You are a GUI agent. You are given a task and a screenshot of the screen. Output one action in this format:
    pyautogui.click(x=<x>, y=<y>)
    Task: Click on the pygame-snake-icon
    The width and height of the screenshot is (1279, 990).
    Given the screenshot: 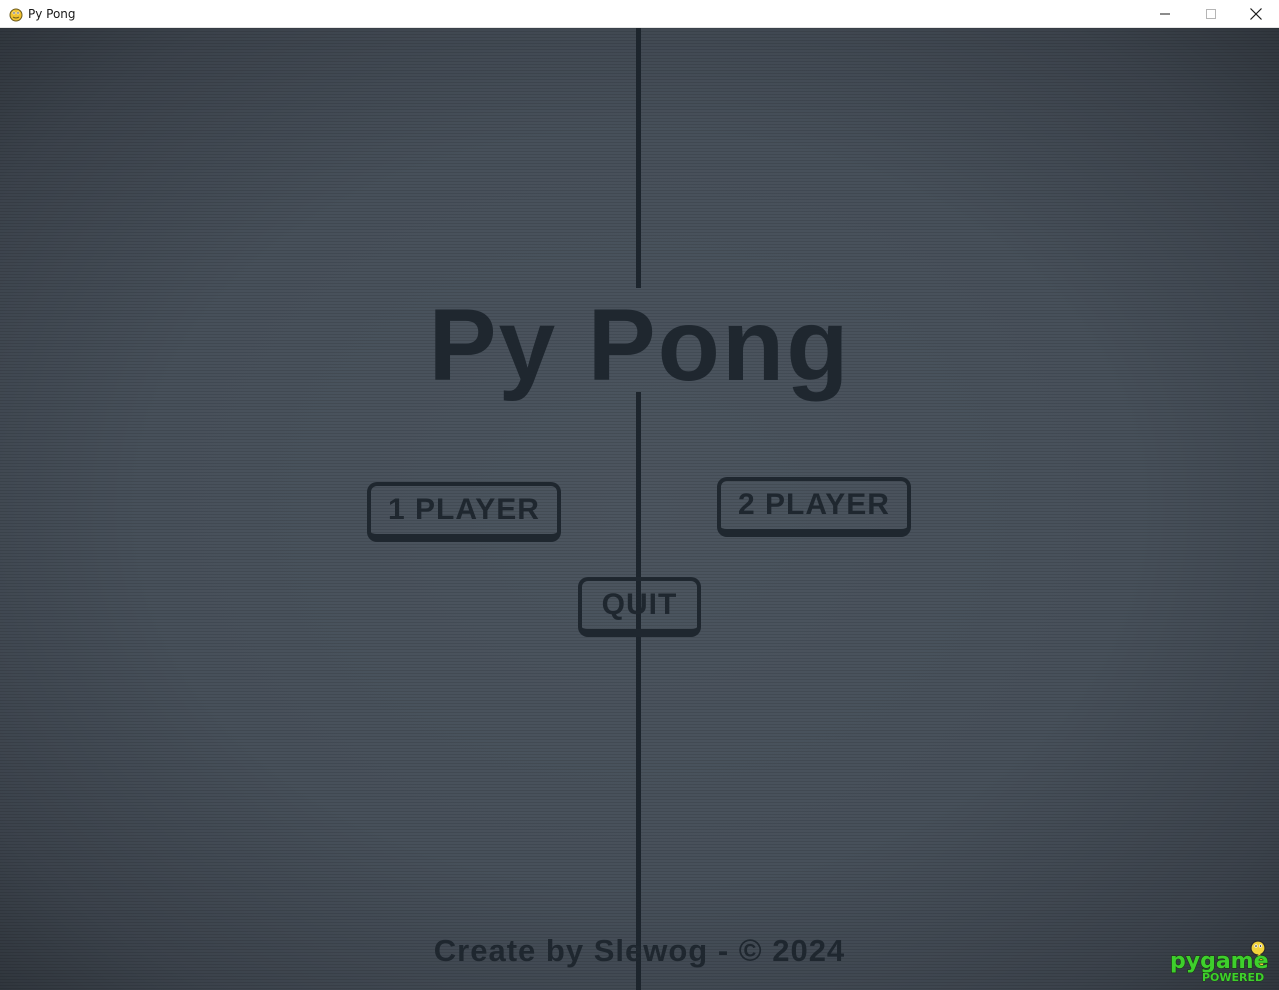 What is the action you would take?
    pyautogui.click(x=16, y=15)
    